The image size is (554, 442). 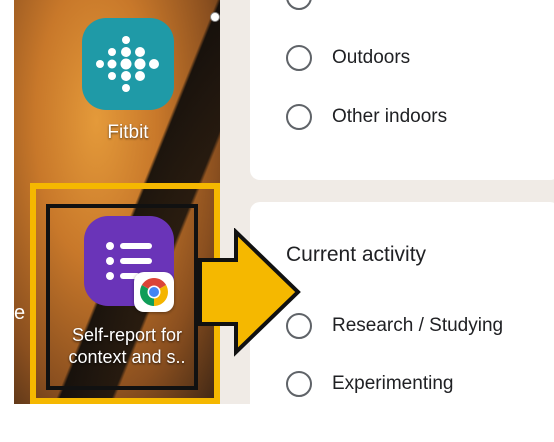 I want to click on edge-app-label: e, so click(x=20, y=313).